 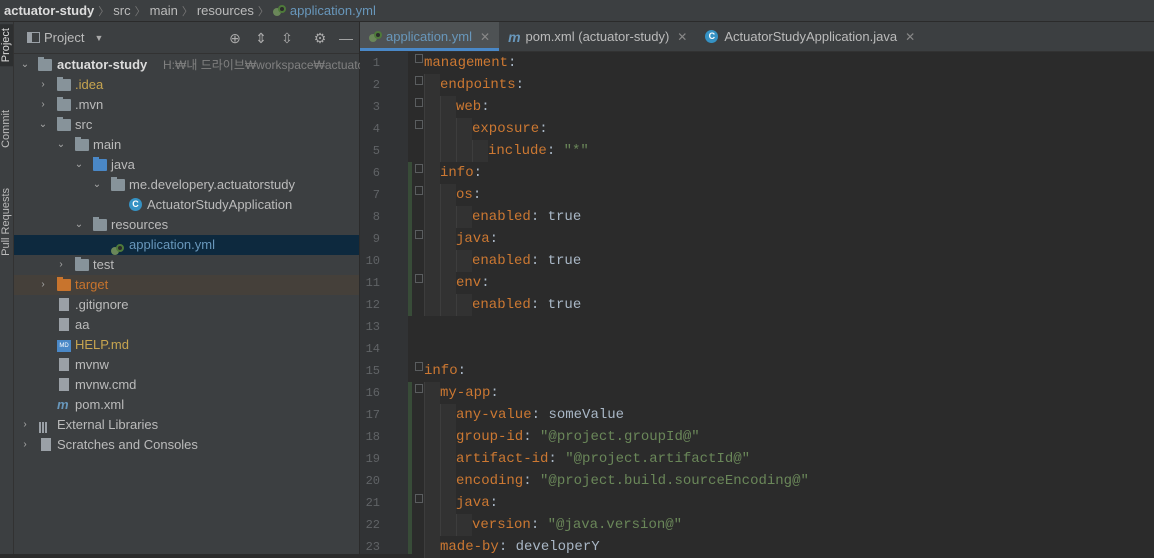 What do you see at coordinates (186, 345) in the screenshot?
I see `tree-item-help-md: MD HELP.md` at bounding box center [186, 345].